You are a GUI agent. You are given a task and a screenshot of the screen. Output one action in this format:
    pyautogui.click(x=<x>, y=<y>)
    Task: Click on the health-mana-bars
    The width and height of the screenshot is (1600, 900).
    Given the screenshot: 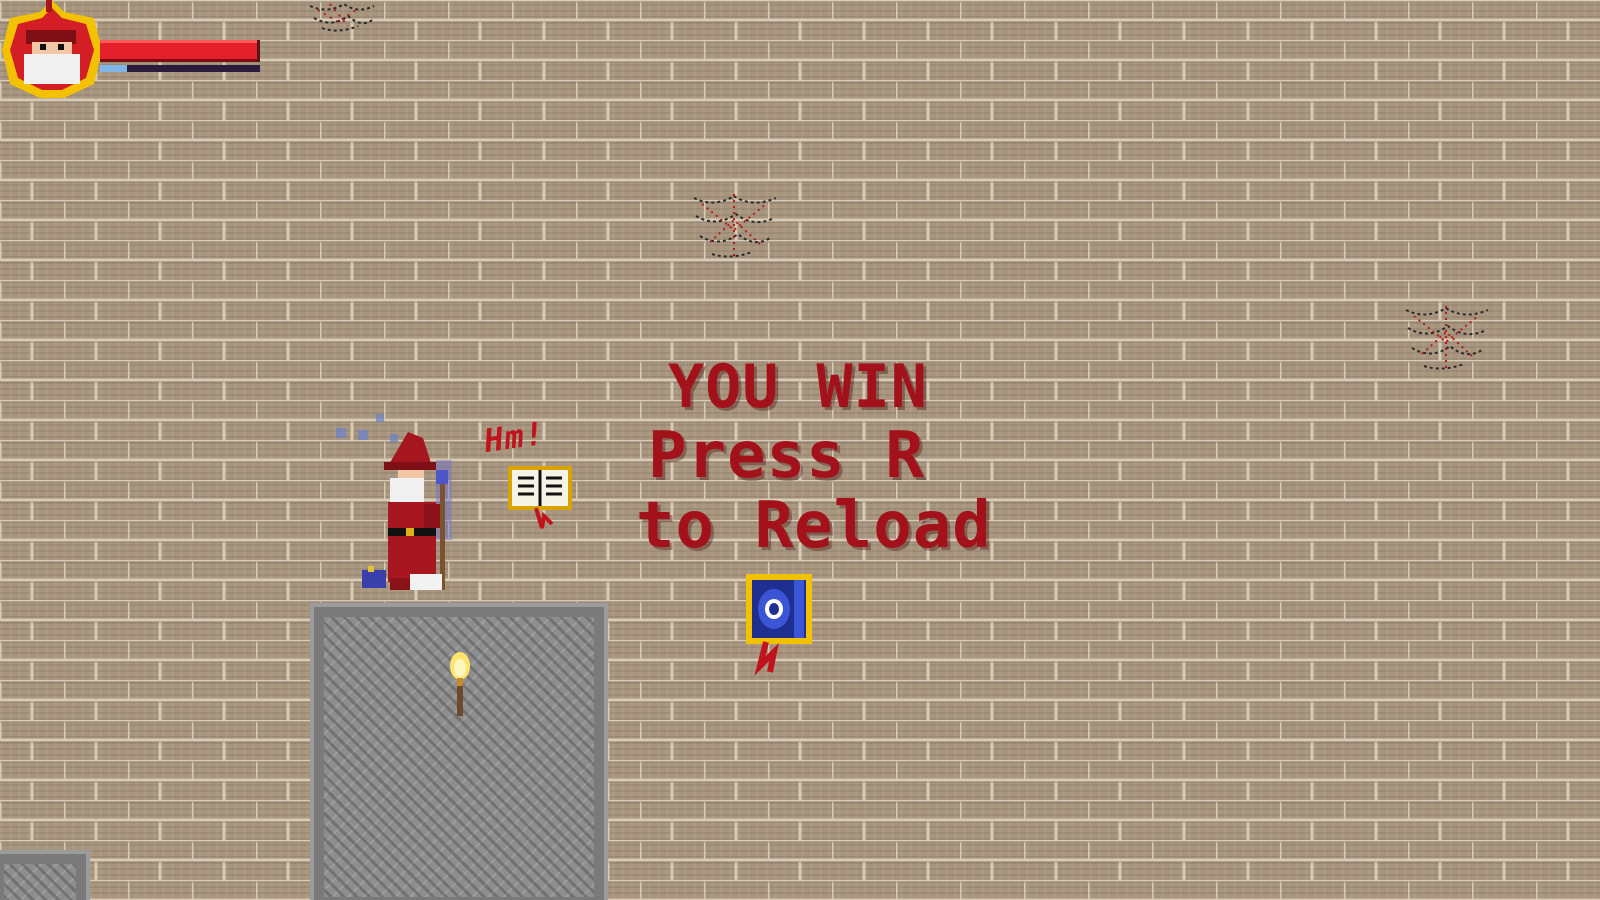 What is the action you would take?
    pyautogui.click(x=180, y=57)
    